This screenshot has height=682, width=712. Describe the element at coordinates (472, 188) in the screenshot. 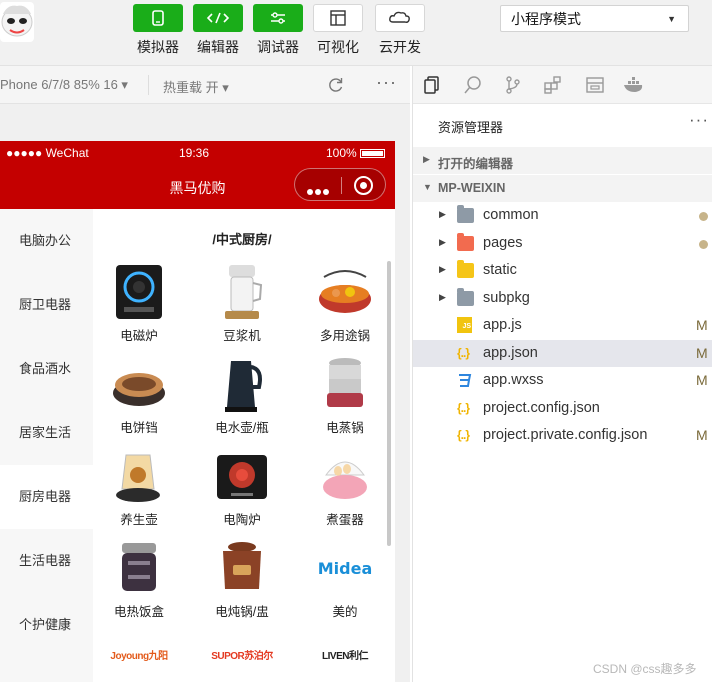

I see `project-label: MP-WEIXIN` at that location.